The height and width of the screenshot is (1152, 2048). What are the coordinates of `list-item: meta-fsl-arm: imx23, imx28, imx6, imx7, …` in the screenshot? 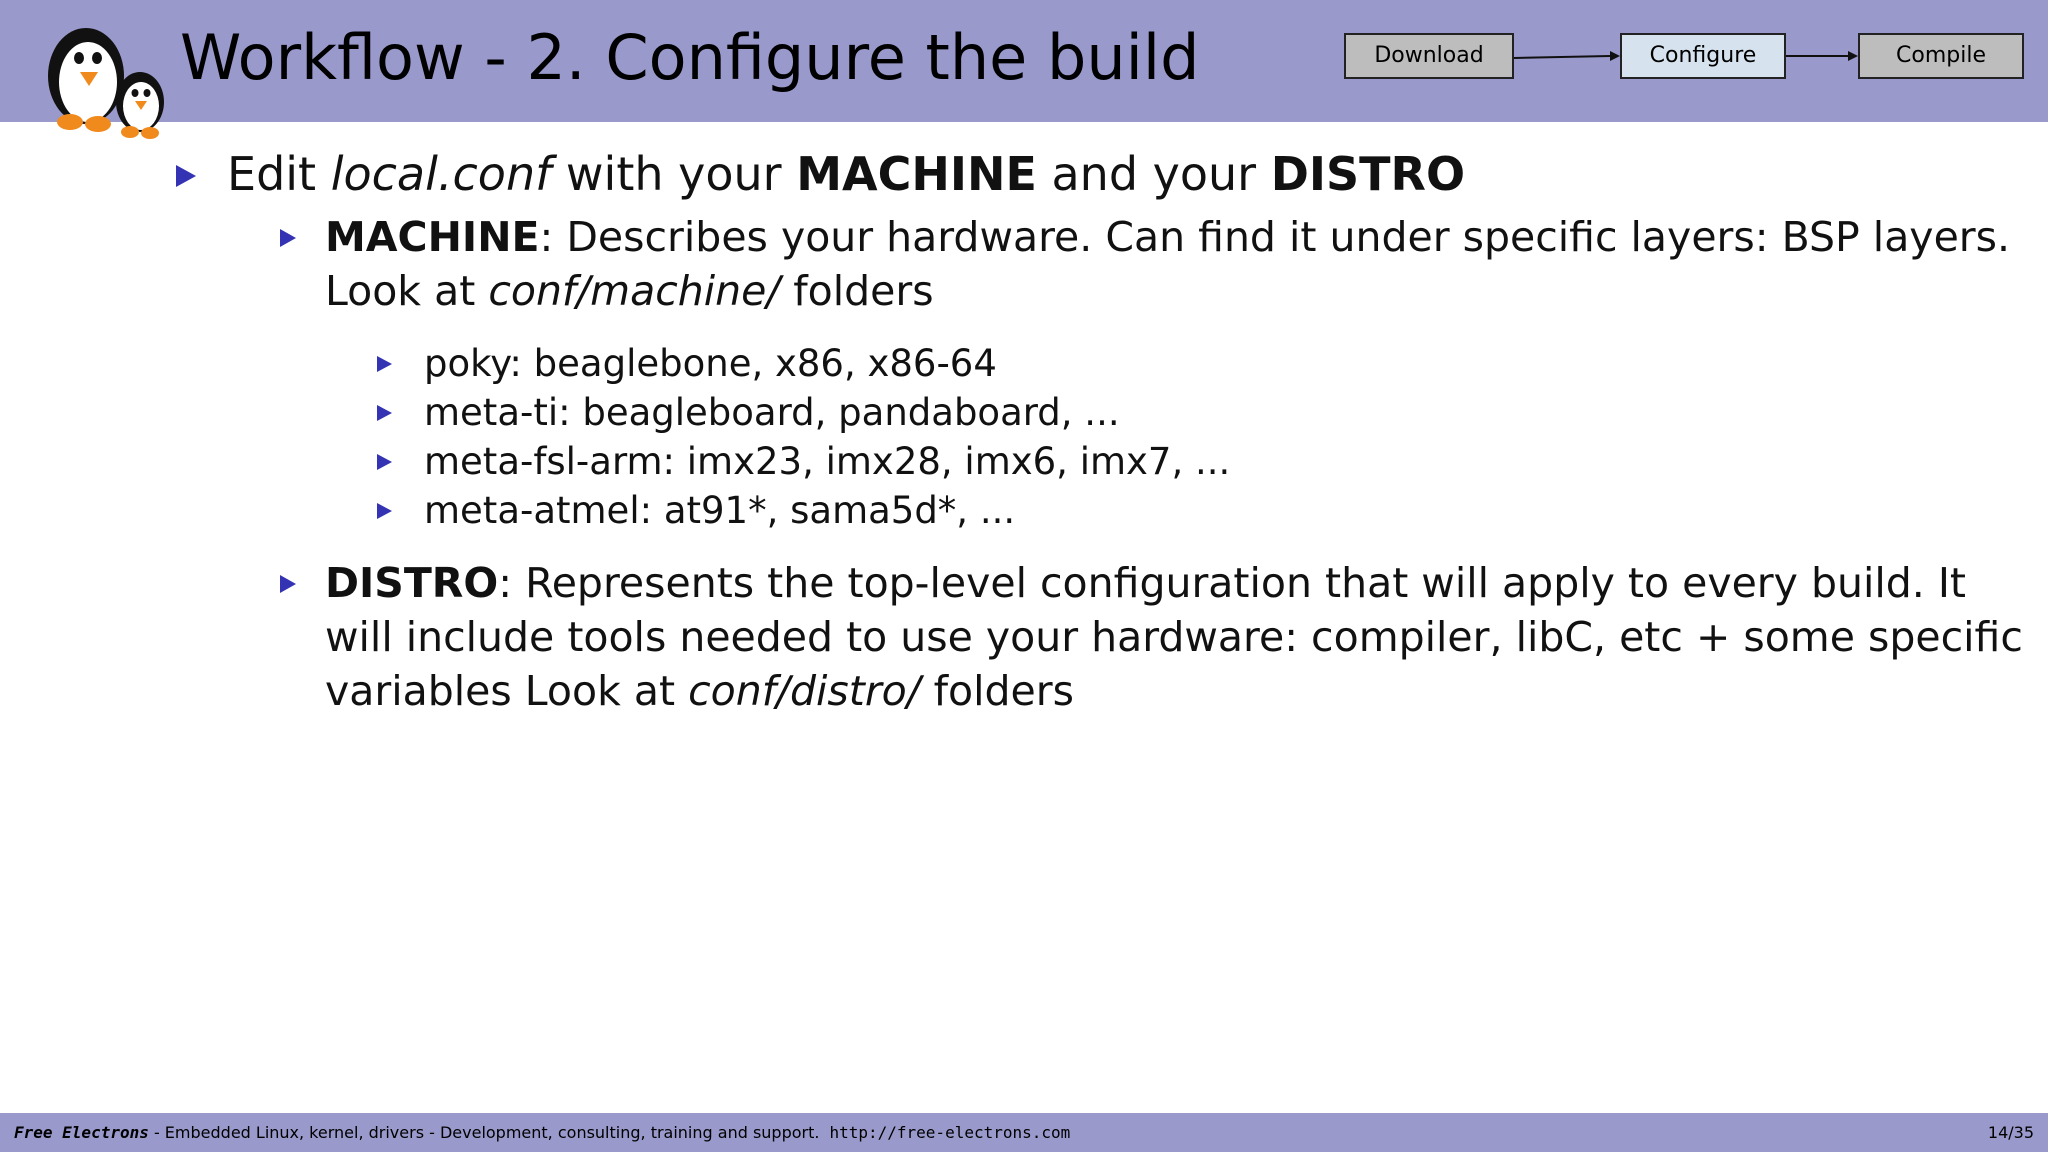 It's located at (827, 461).